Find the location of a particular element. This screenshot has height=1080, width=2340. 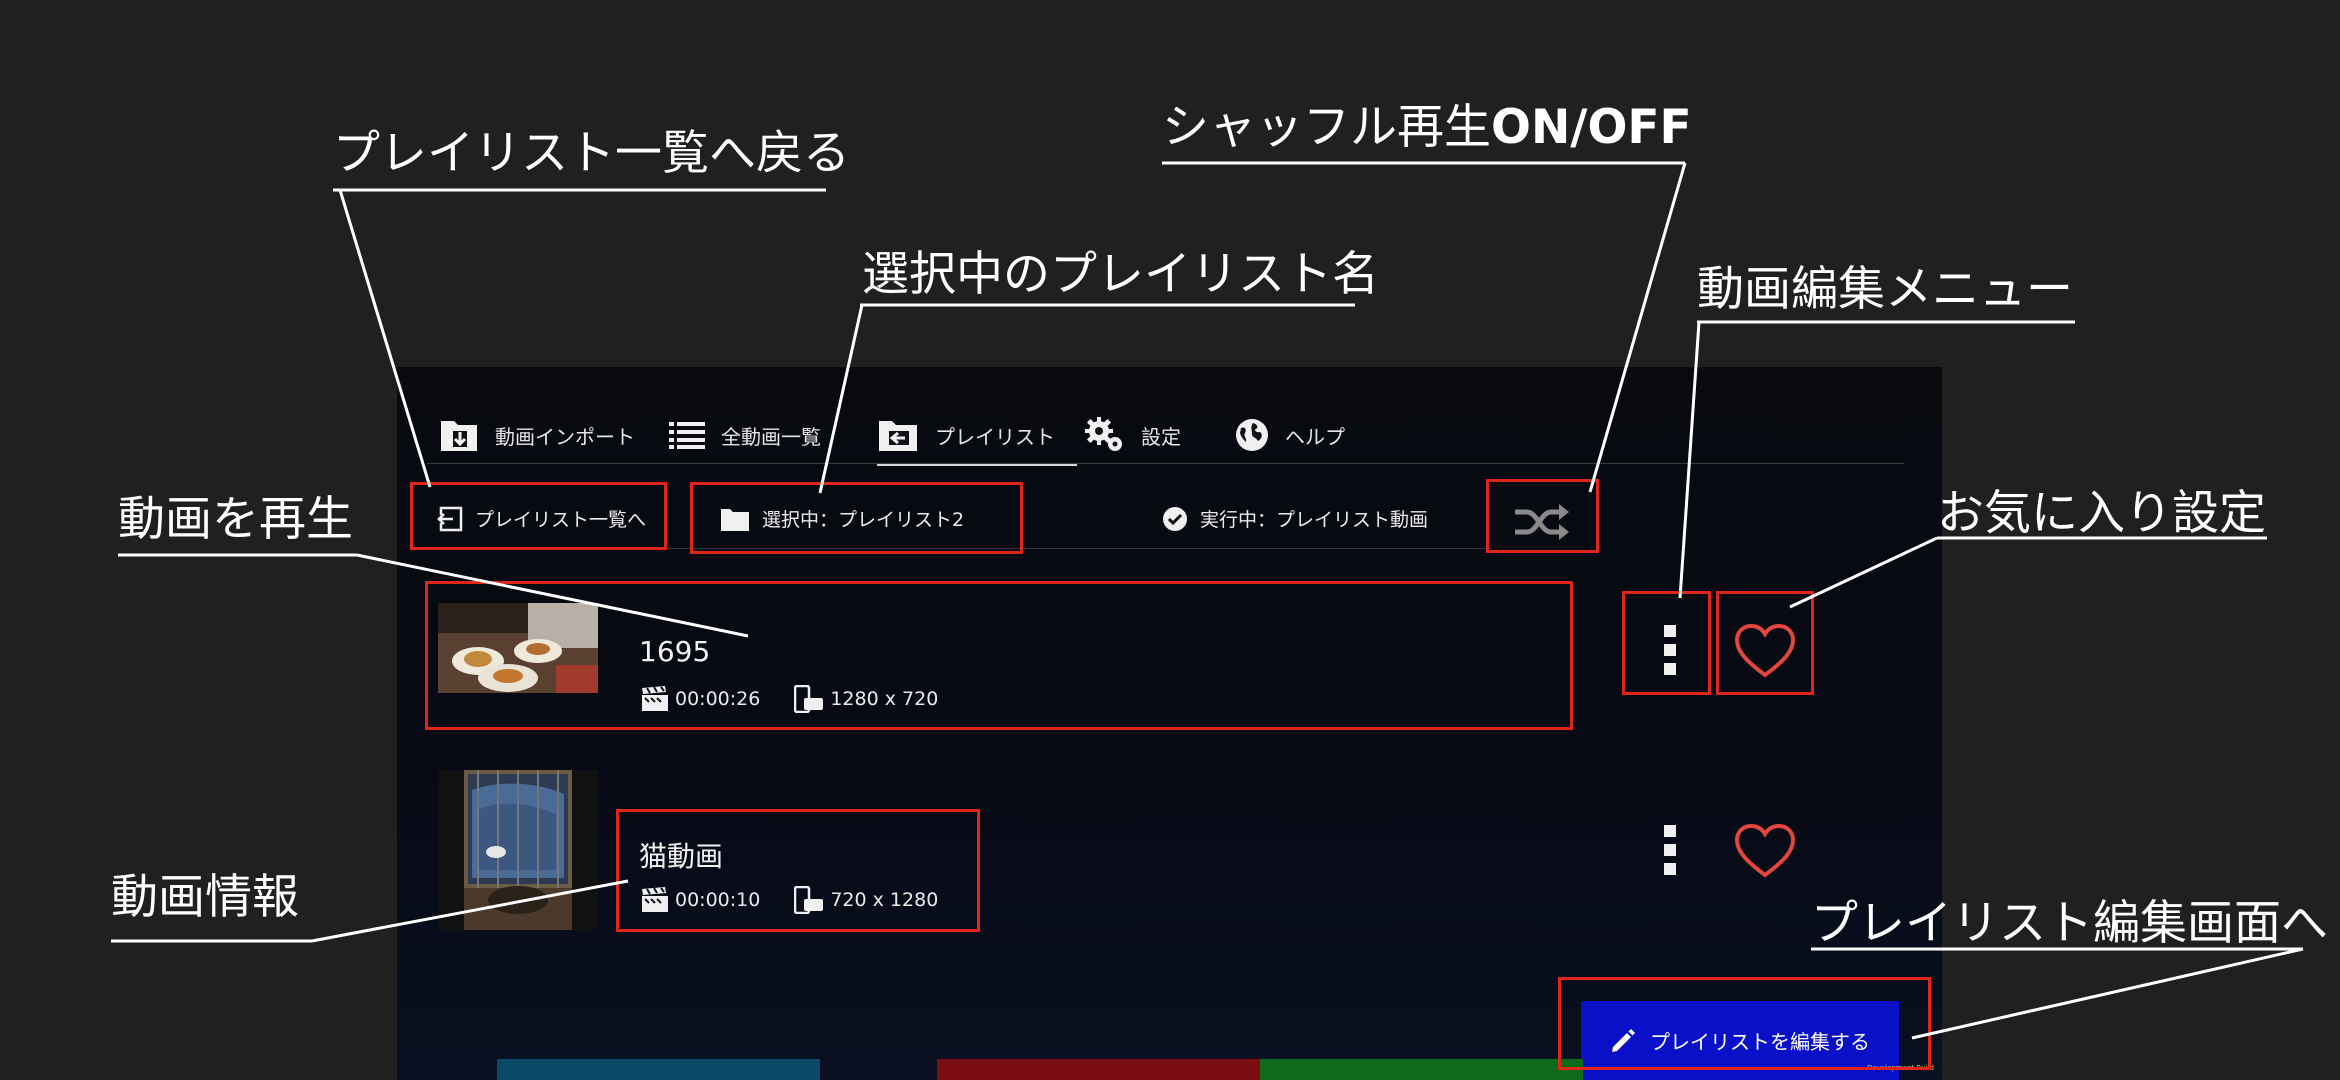

annotation-box-back is located at coordinates (538, 516).